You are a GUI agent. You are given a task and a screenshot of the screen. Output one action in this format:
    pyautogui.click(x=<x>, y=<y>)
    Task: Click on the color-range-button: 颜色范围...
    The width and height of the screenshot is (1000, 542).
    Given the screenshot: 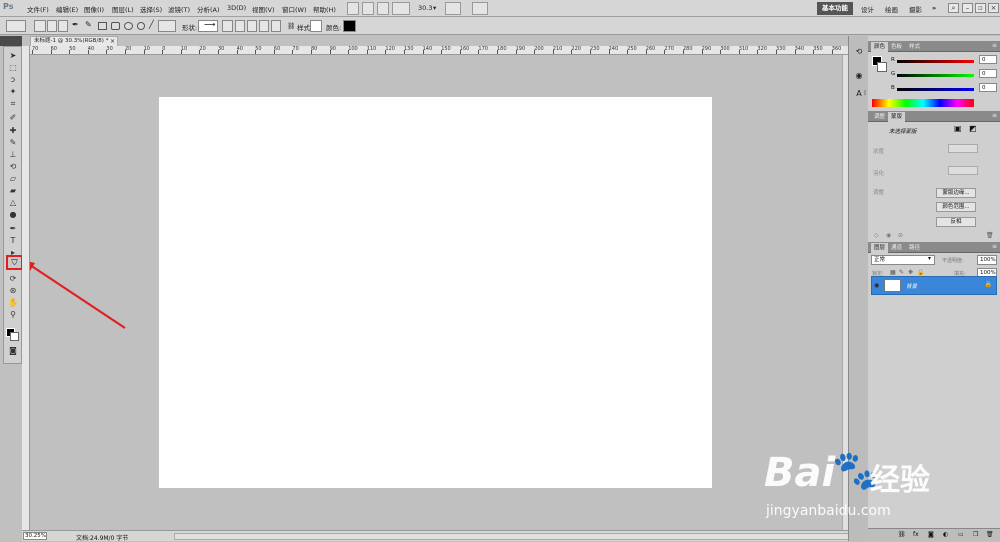 What is the action you would take?
    pyautogui.click(x=956, y=207)
    